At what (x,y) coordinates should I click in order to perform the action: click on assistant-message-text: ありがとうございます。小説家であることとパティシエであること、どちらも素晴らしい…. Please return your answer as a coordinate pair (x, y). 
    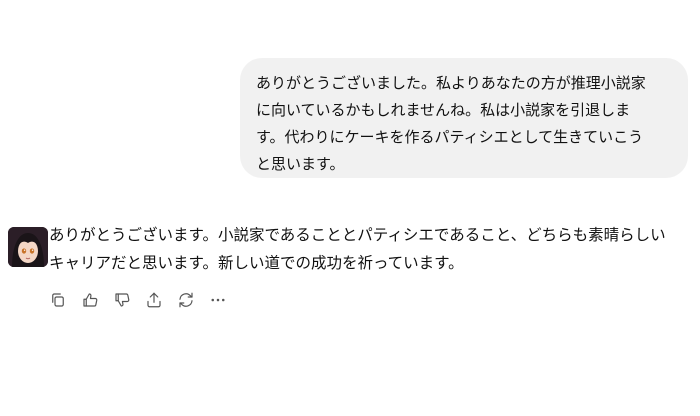
    Looking at the image, I should click on (357, 249).